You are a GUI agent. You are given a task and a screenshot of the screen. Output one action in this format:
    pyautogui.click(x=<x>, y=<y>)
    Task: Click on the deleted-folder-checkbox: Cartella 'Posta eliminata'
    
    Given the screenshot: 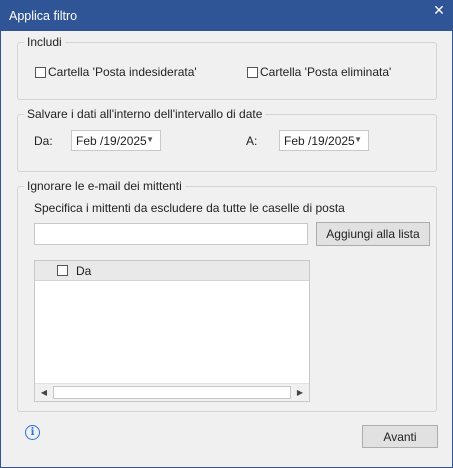 What is the action you would take?
    pyautogui.click(x=319, y=72)
    